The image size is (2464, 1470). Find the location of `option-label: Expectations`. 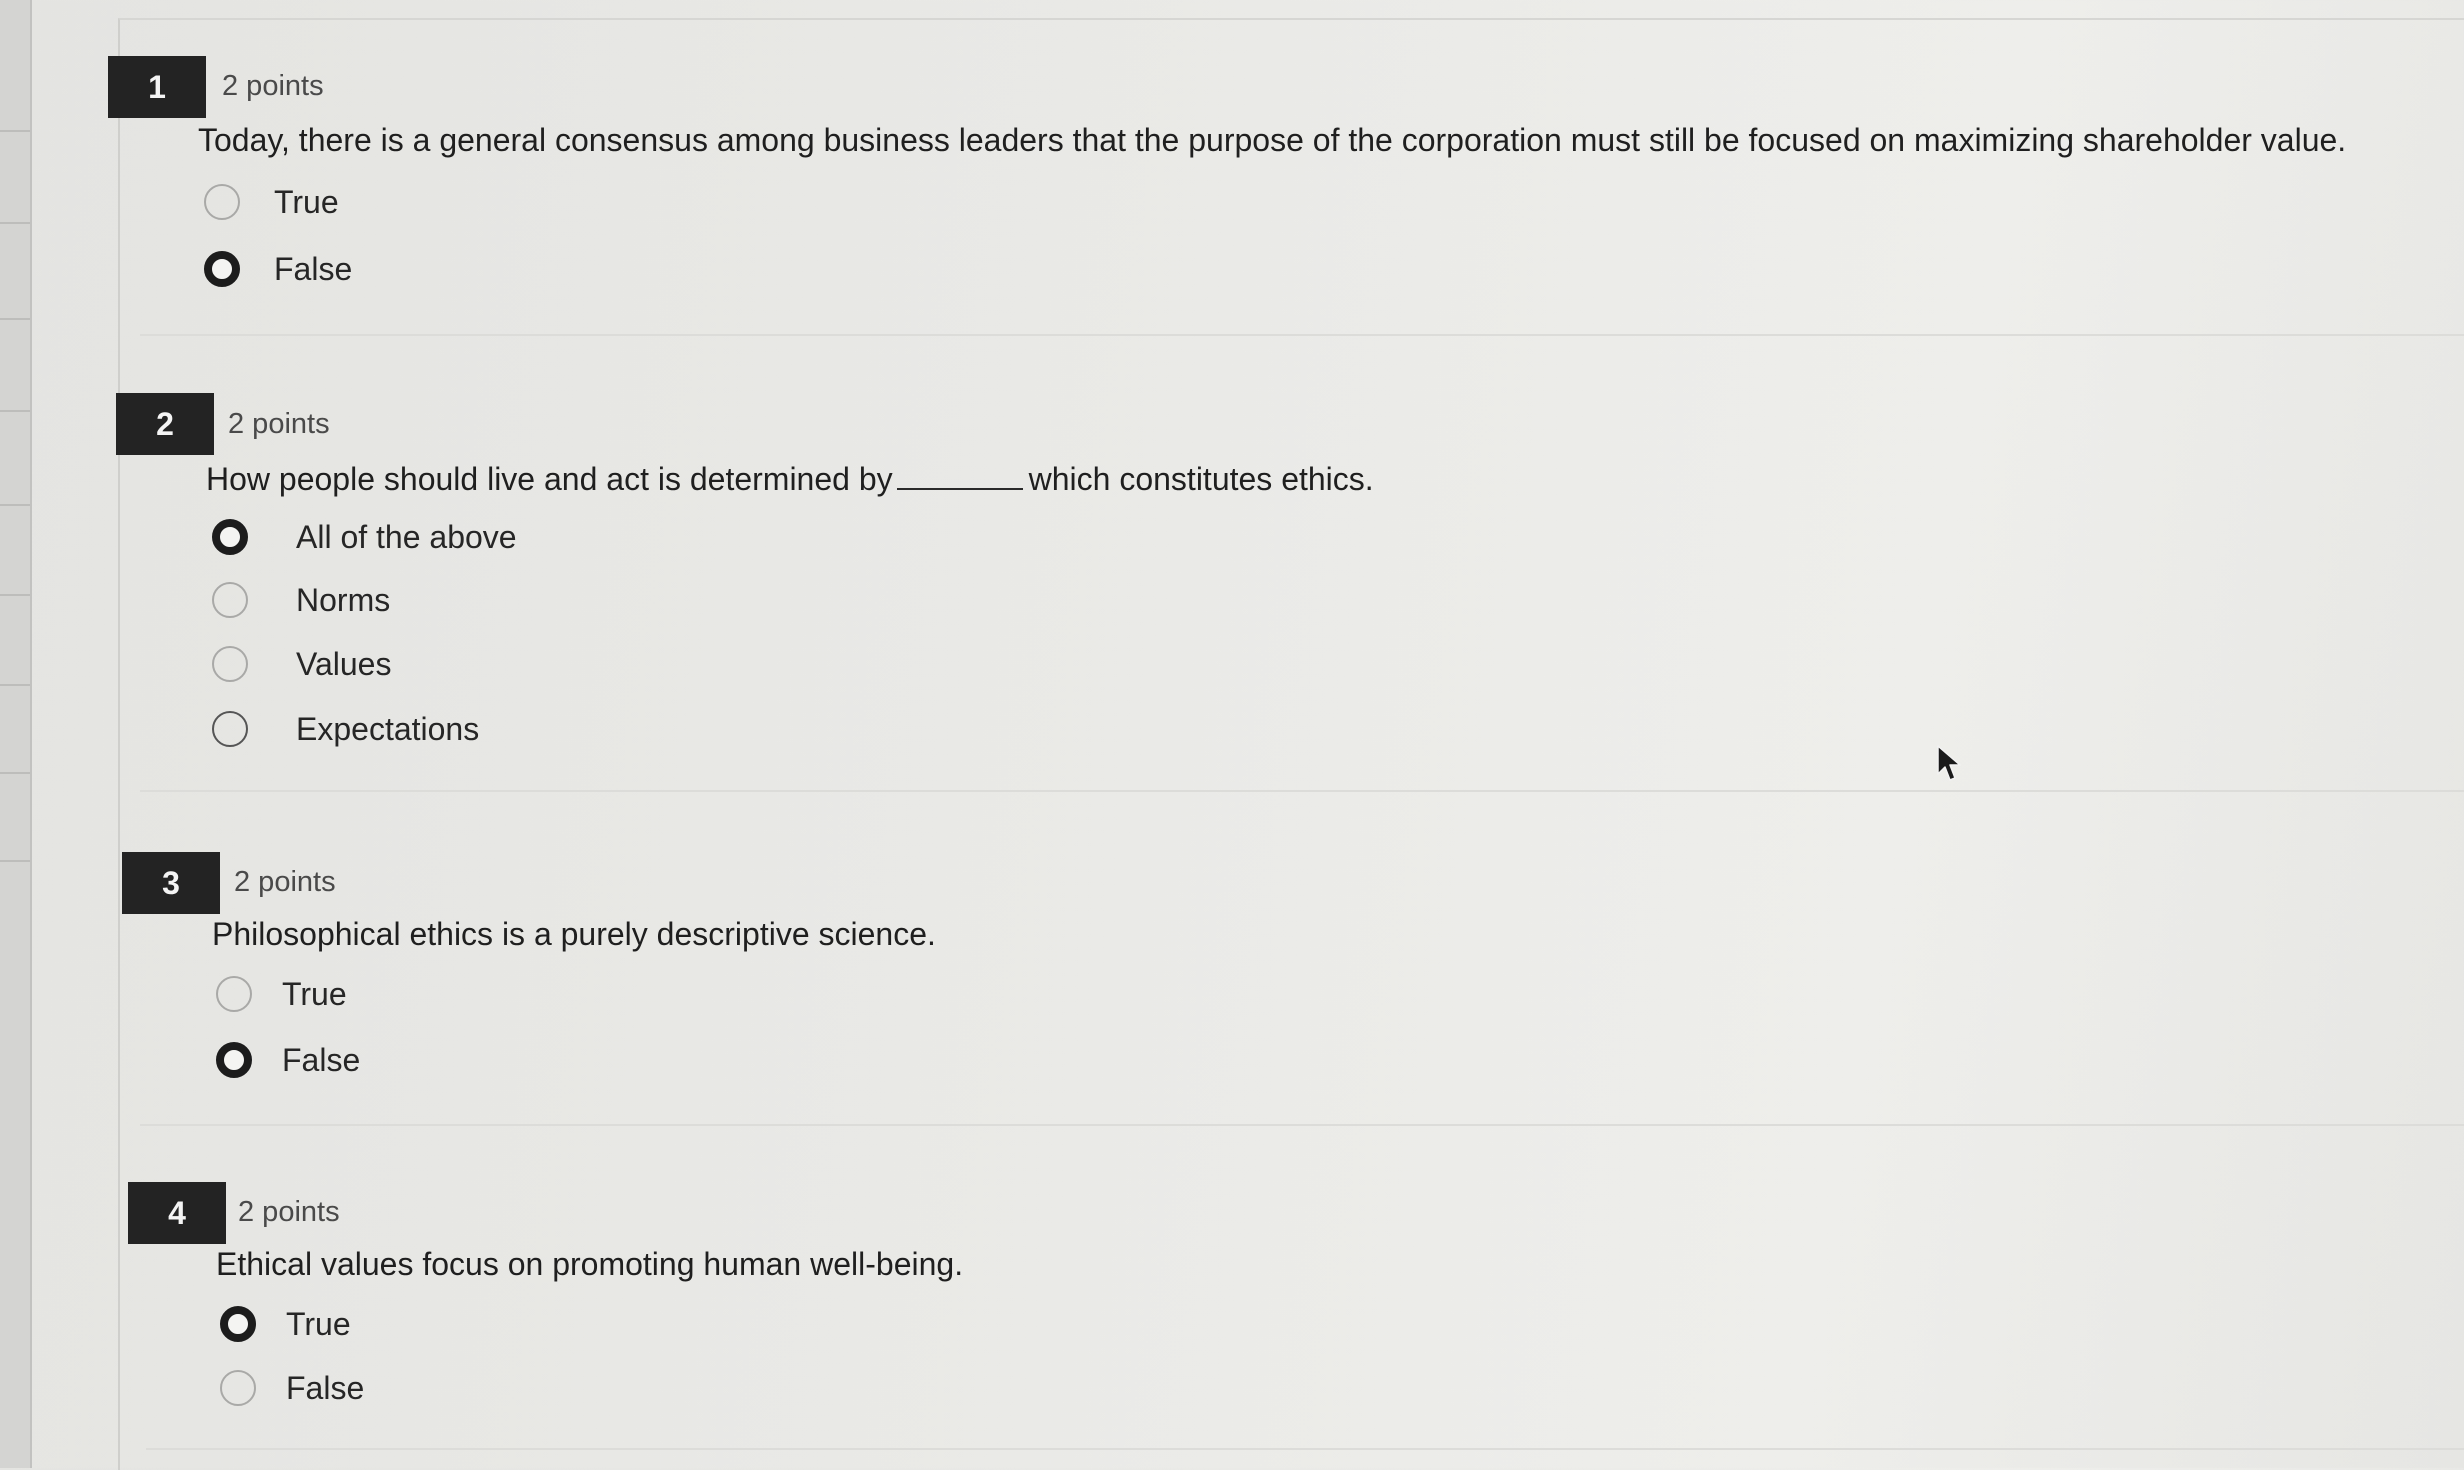

option-label: Expectations is located at coordinates (388, 728).